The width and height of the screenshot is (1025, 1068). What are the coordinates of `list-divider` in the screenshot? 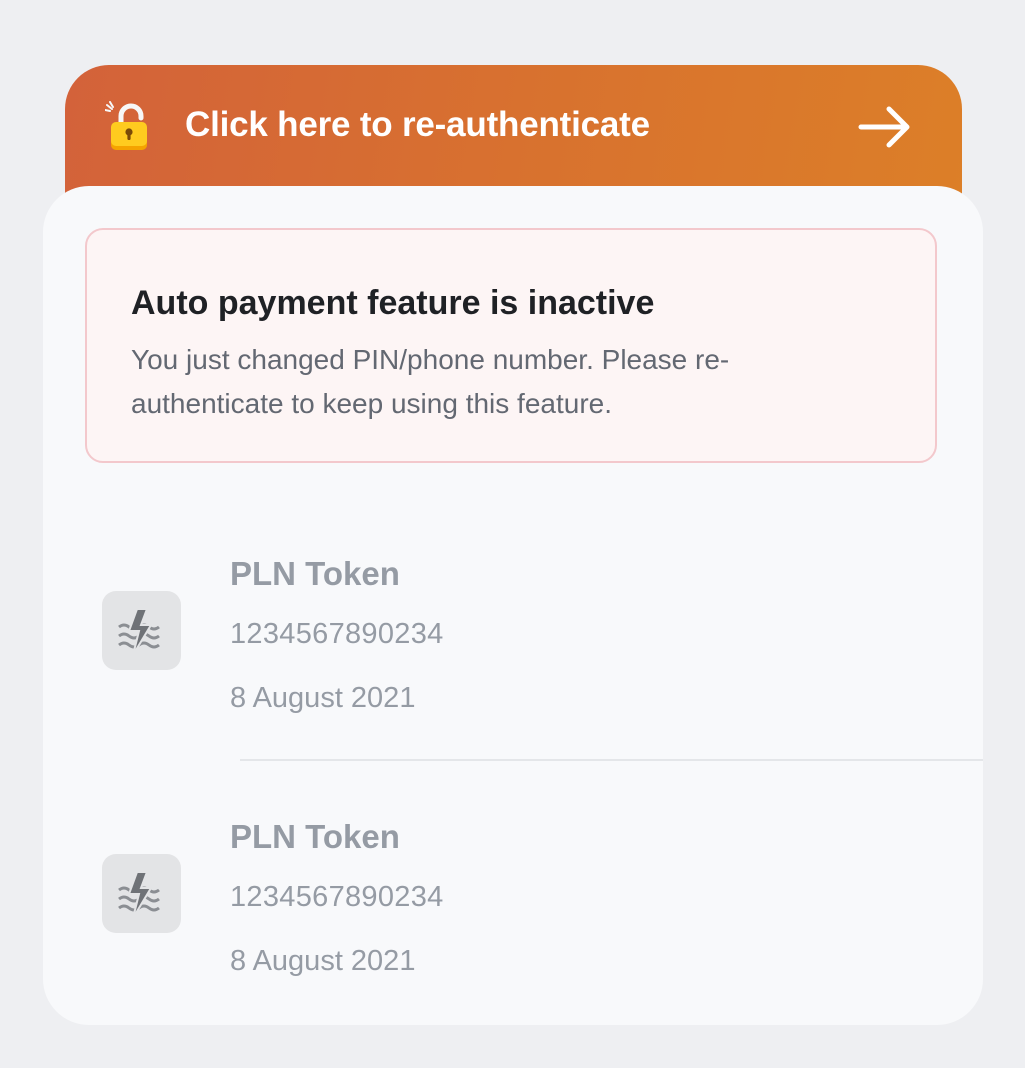 It's located at (611, 760).